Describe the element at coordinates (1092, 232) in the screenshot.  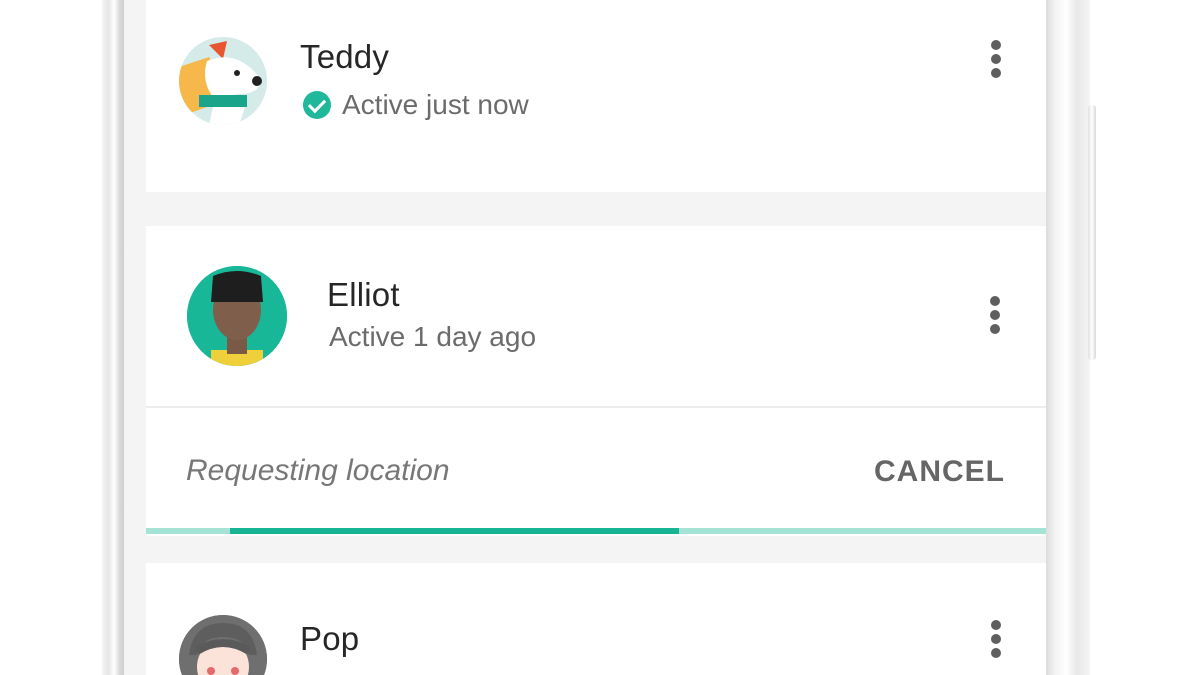
I see `phone-side-button` at that location.